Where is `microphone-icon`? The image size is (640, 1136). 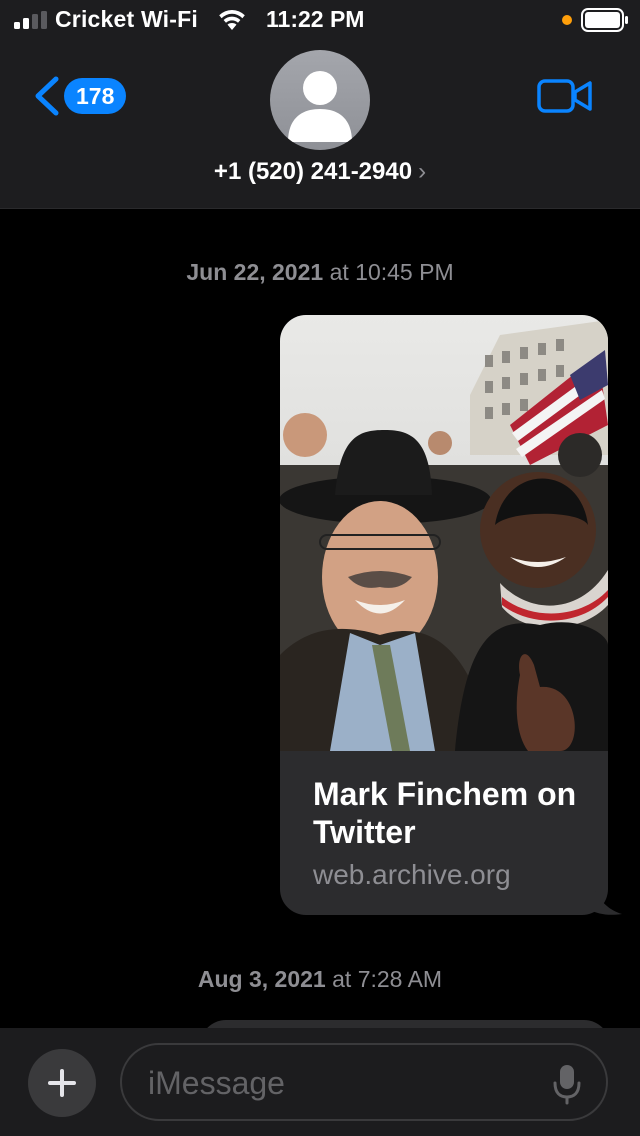
microphone-icon is located at coordinates (567, 1084).